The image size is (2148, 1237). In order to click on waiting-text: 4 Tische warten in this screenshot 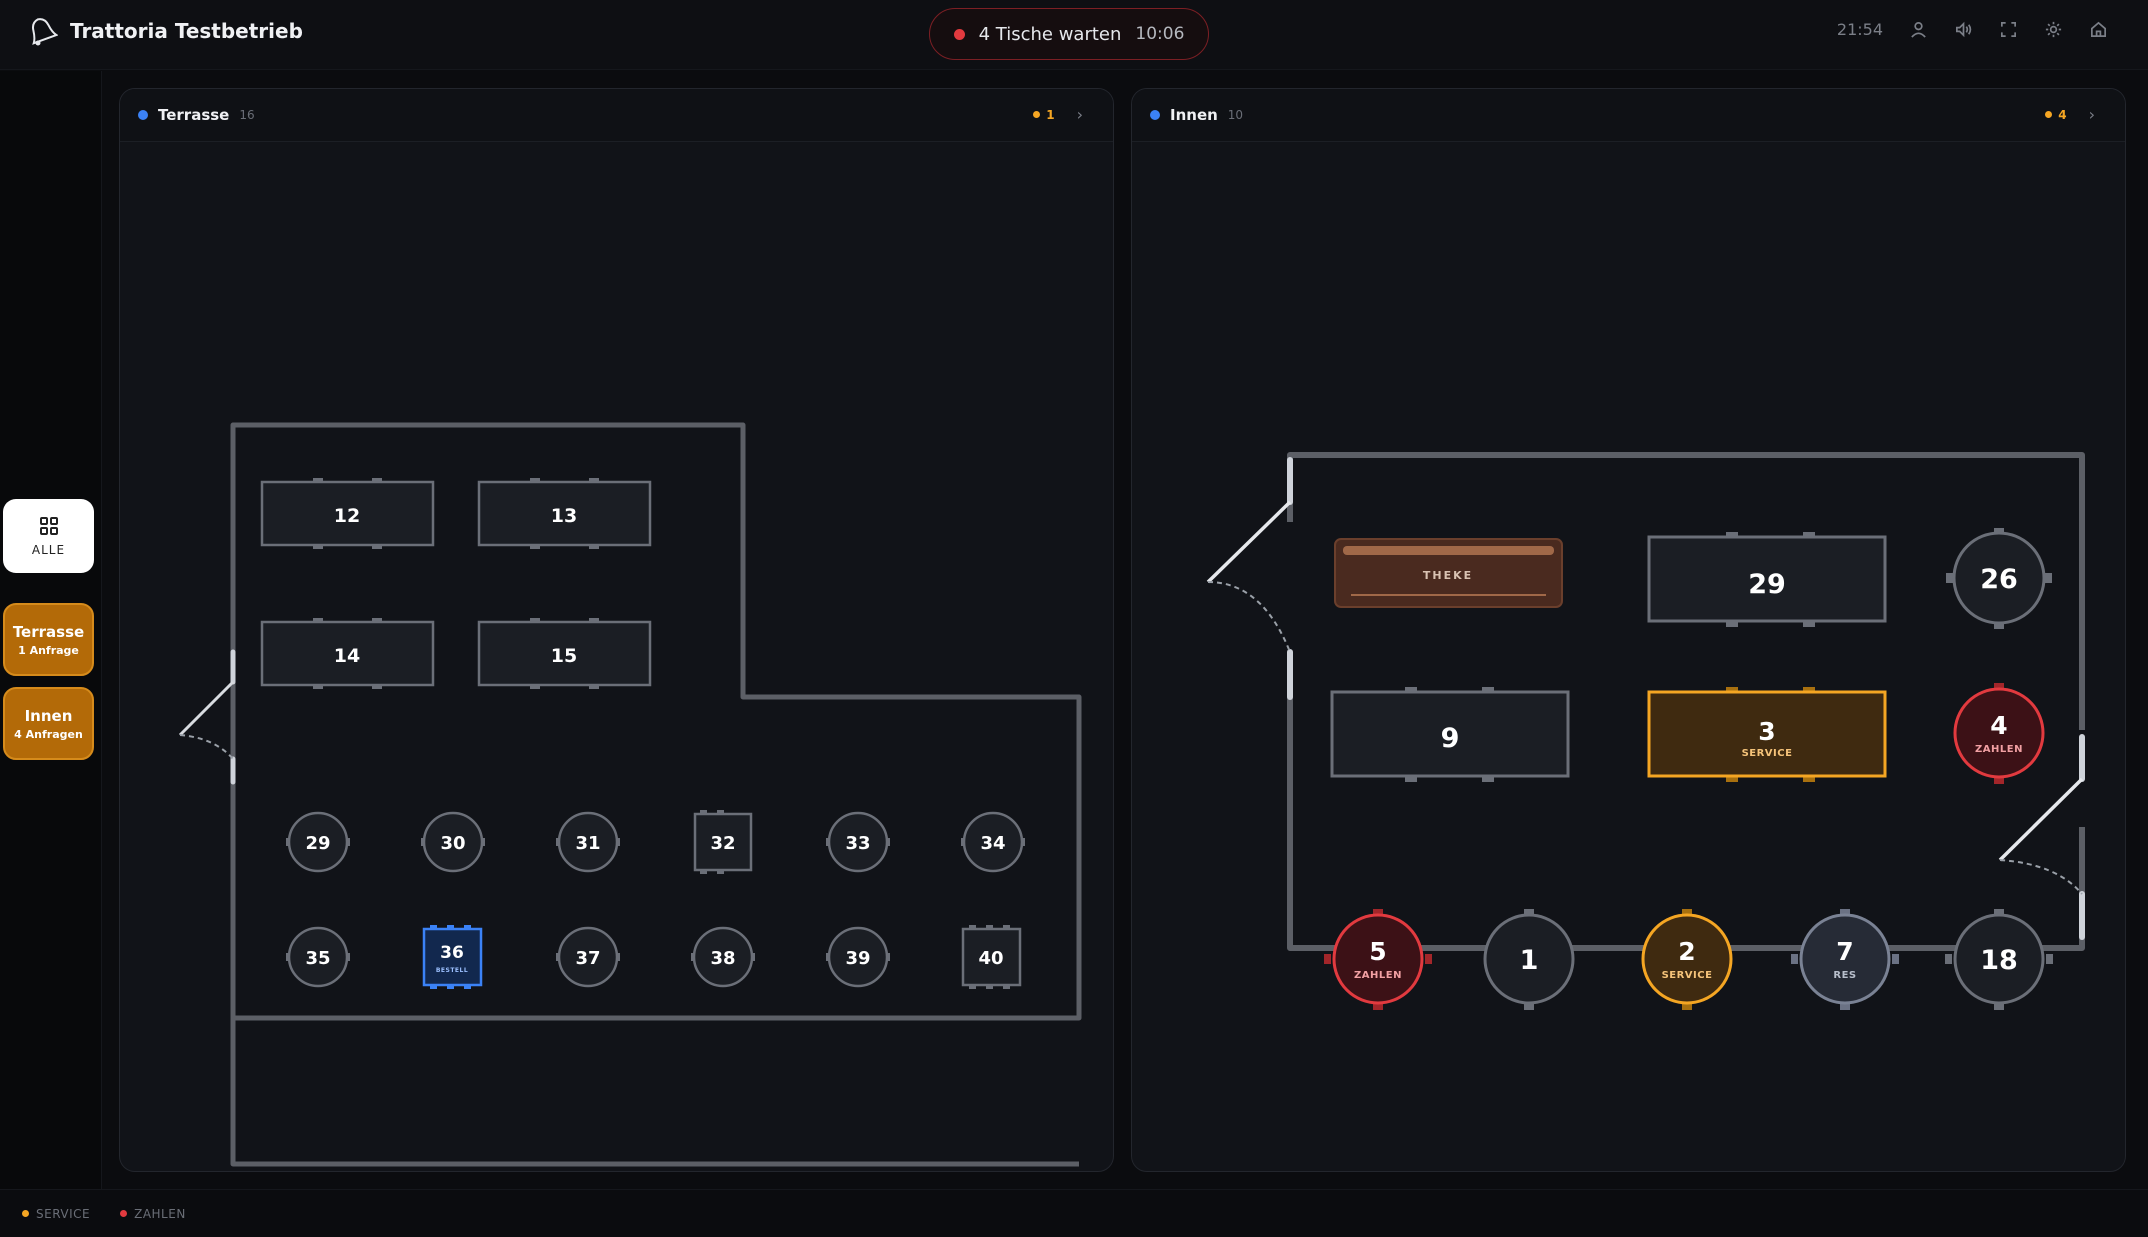, I will do `click(1050, 34)`.